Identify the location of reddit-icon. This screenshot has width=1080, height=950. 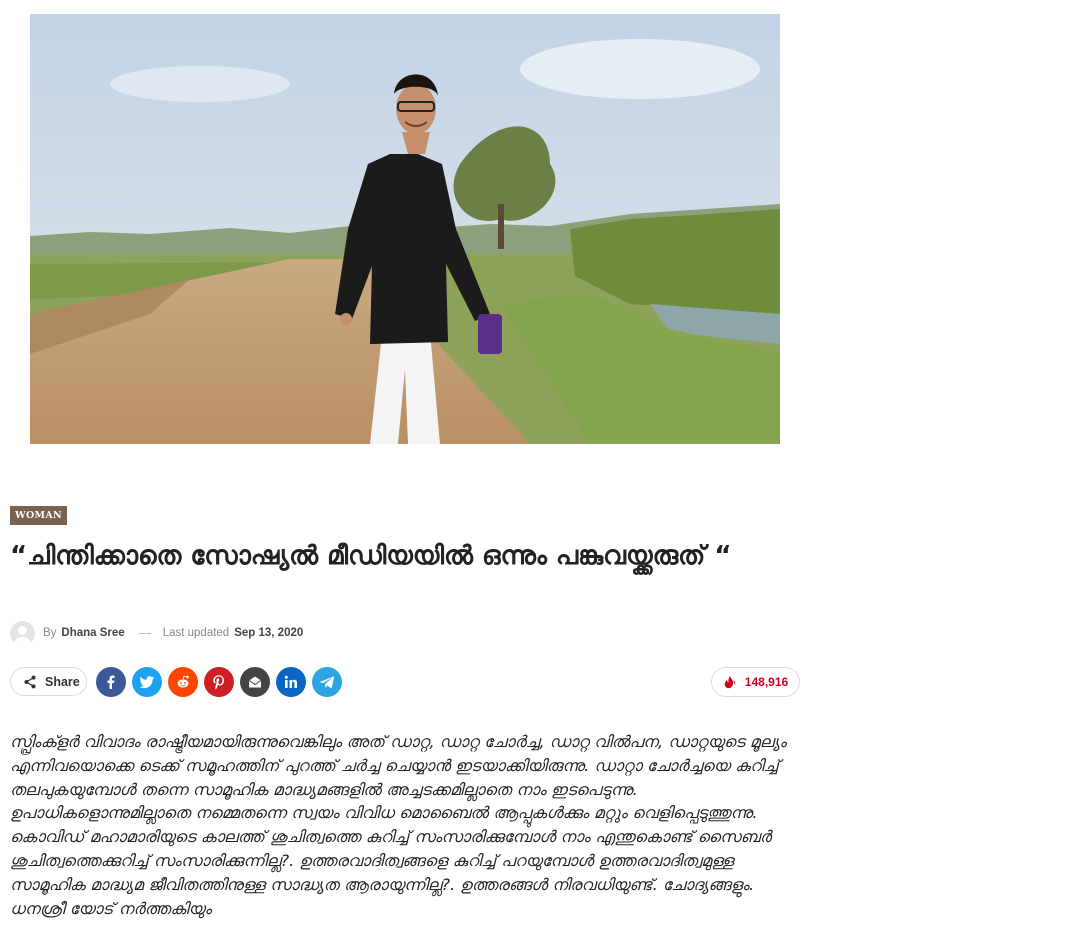
(183, 681).